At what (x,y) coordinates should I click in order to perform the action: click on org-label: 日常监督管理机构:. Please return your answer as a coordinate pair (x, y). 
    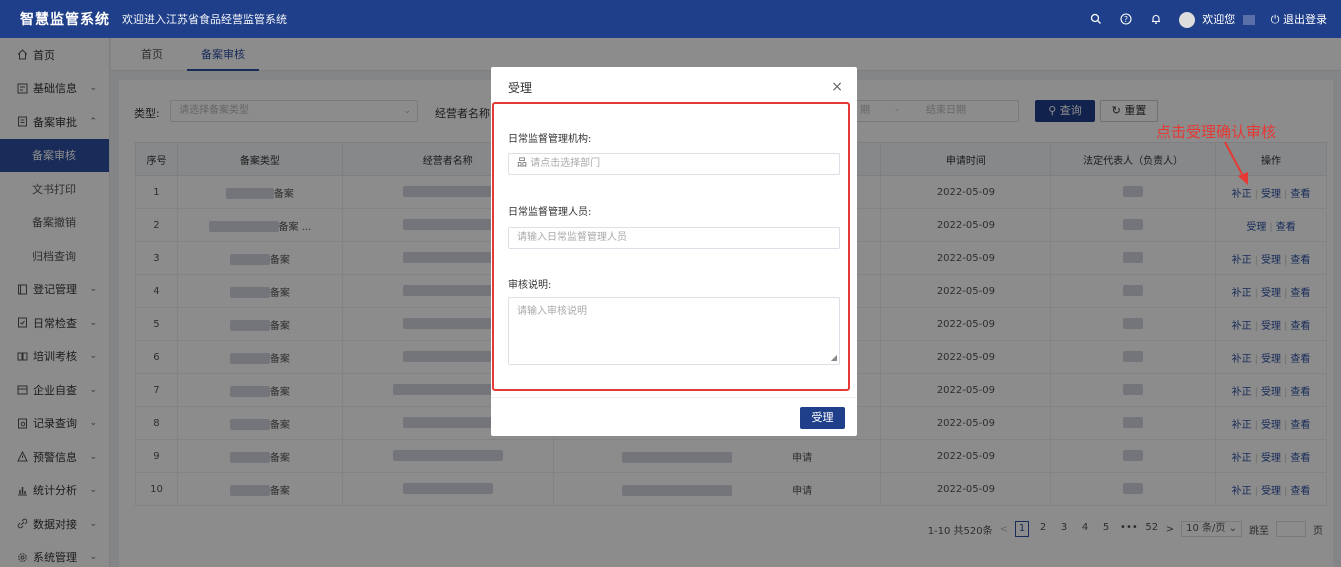
    Looking at the image, I should click on (550, 139).